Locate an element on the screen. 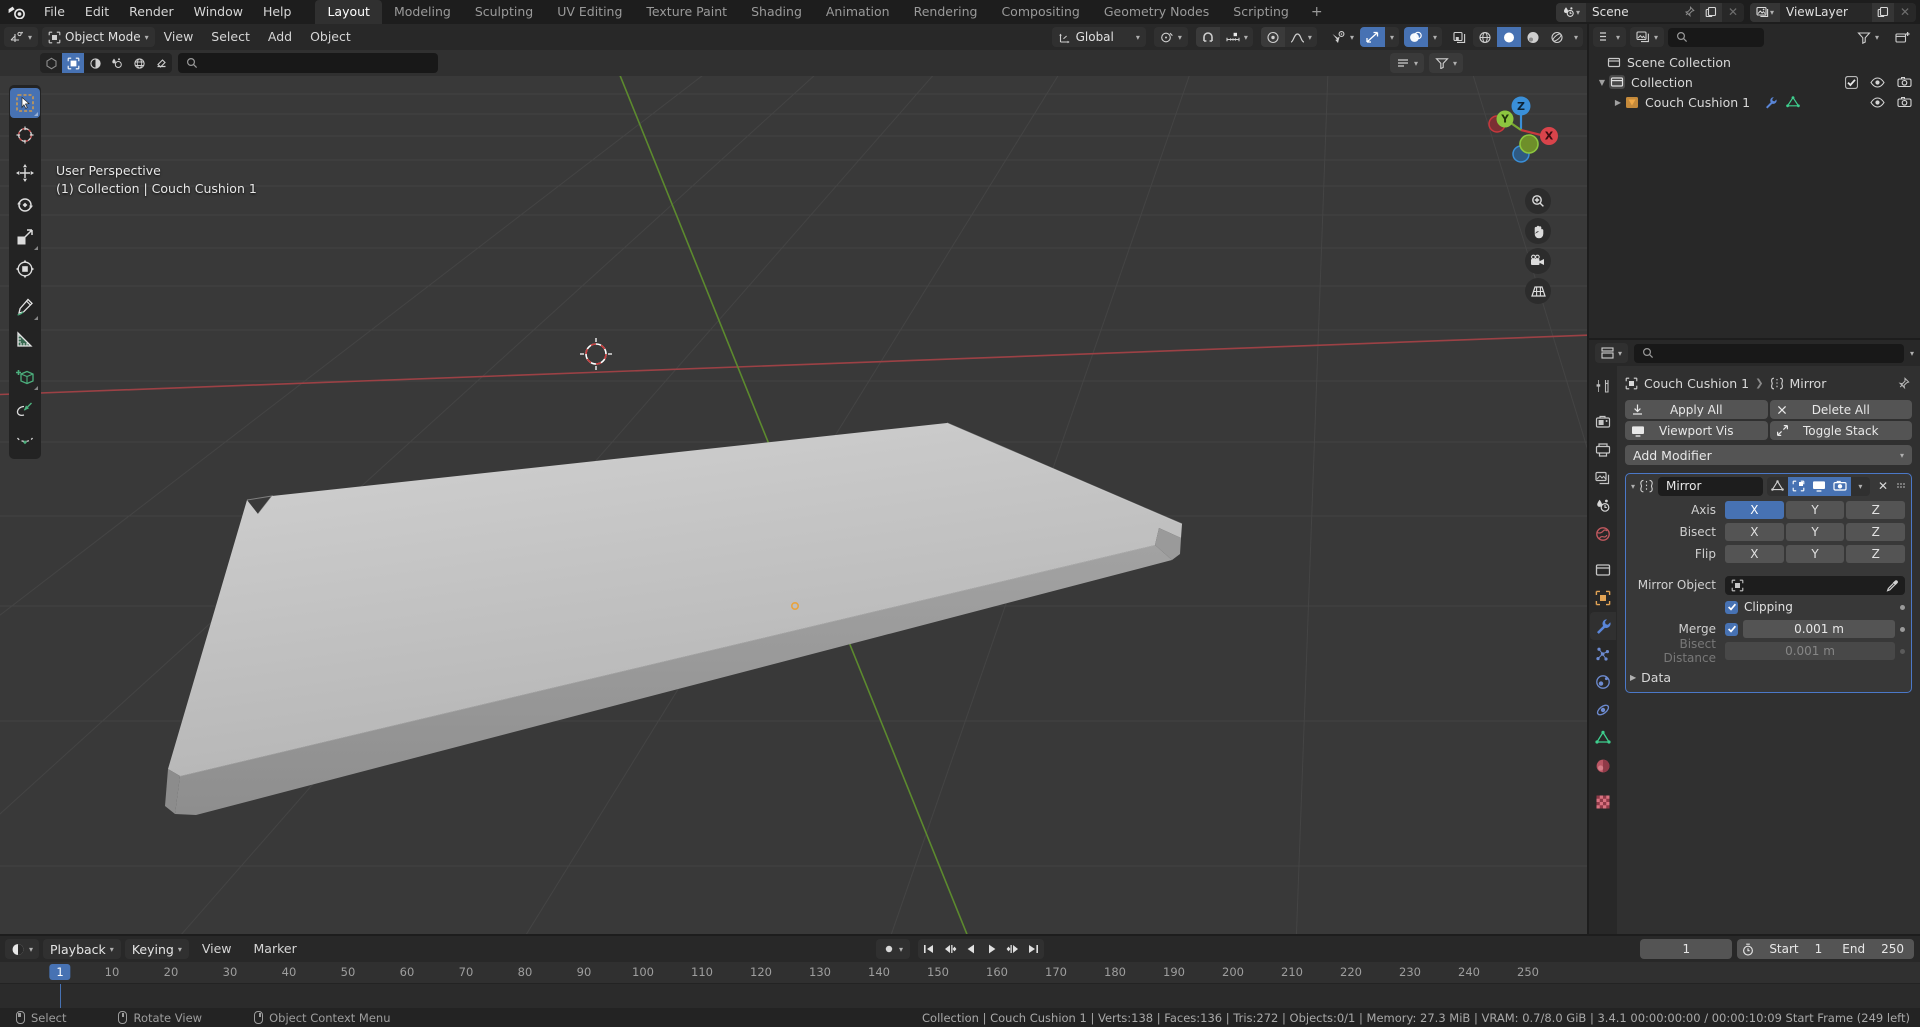  object-disable-in-renders-camera-icon is located at coordinates (1904, 102).